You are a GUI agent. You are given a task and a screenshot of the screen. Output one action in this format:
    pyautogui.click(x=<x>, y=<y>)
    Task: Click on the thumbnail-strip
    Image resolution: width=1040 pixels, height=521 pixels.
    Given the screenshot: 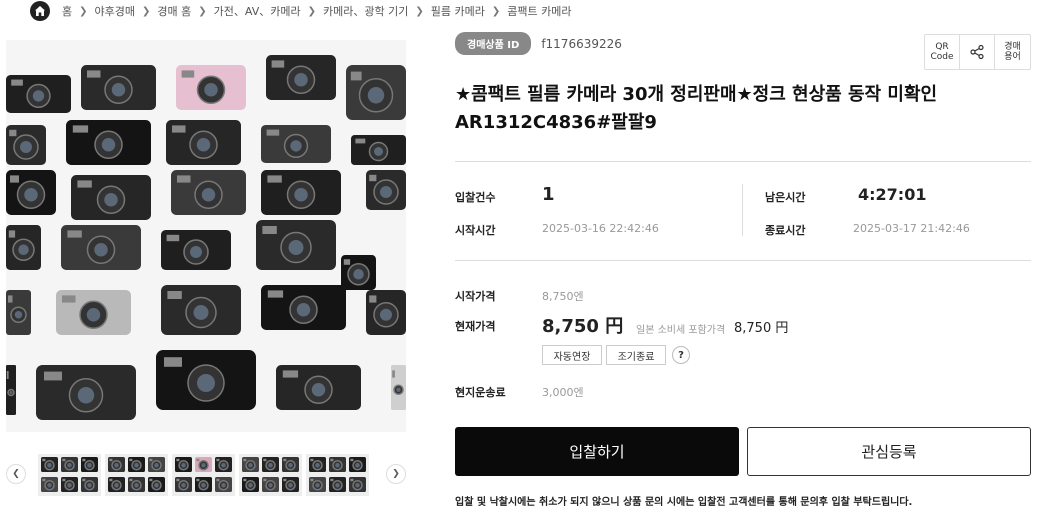 What is the action you would take?
    pyautogui.click(x=203, y=475)
    